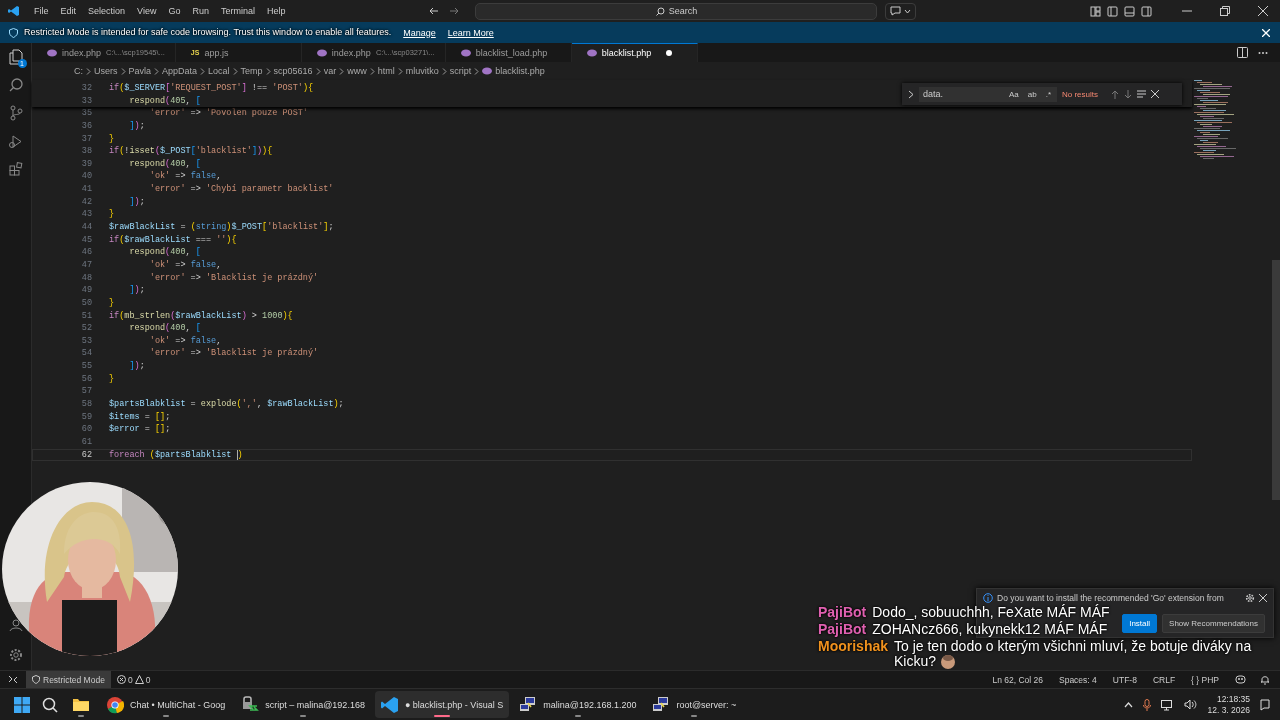  I want to click on line-number: 53, so click(86, 341).